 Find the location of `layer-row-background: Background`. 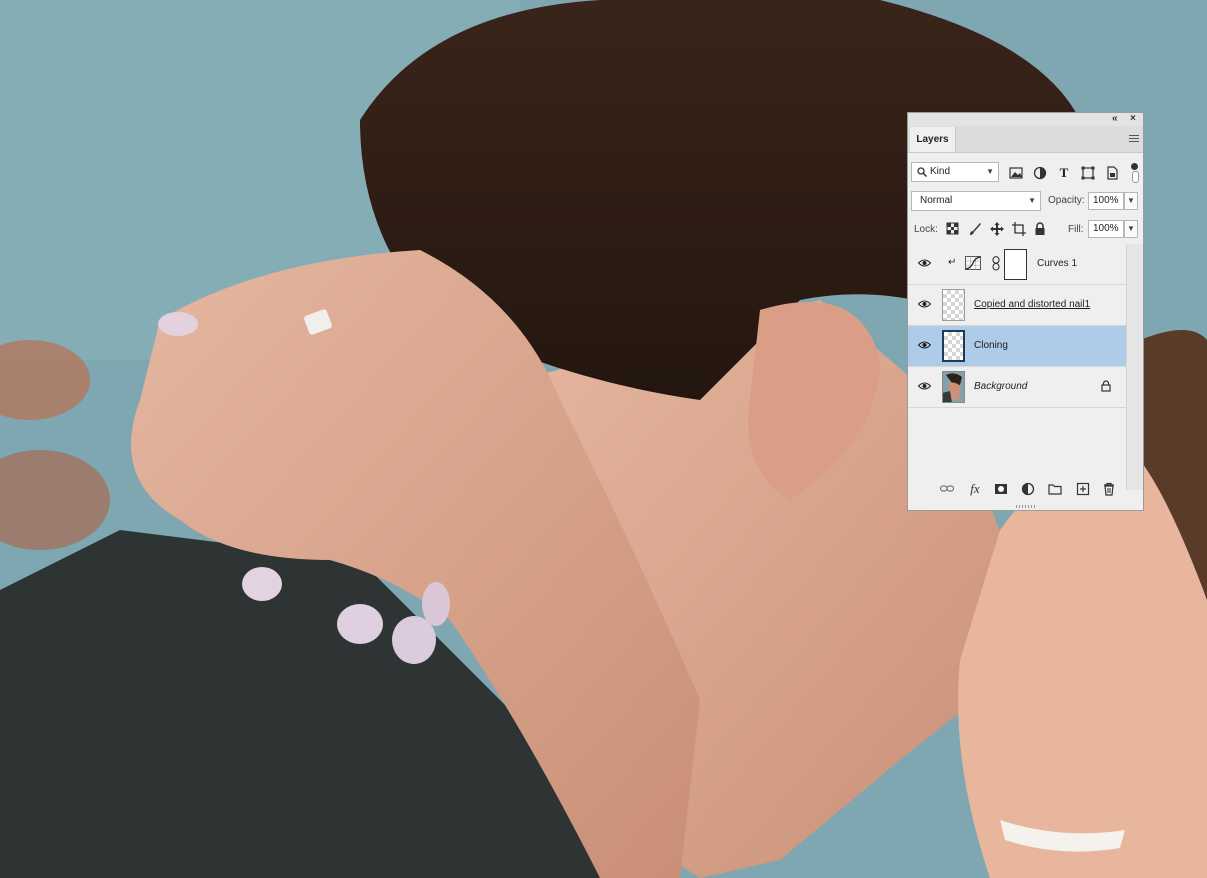

layer-row-background: Background is located at coordinates (1017, 387).